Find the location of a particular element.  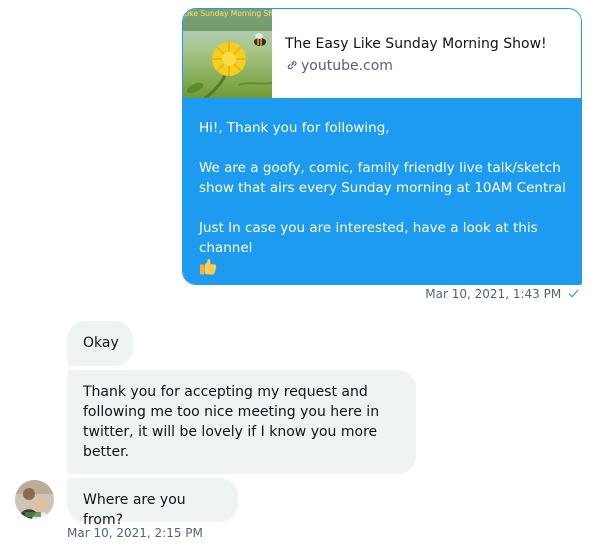

message-timestamp: Mar 10, 2021, 1:43 PM is located at coordinates (493, 294).